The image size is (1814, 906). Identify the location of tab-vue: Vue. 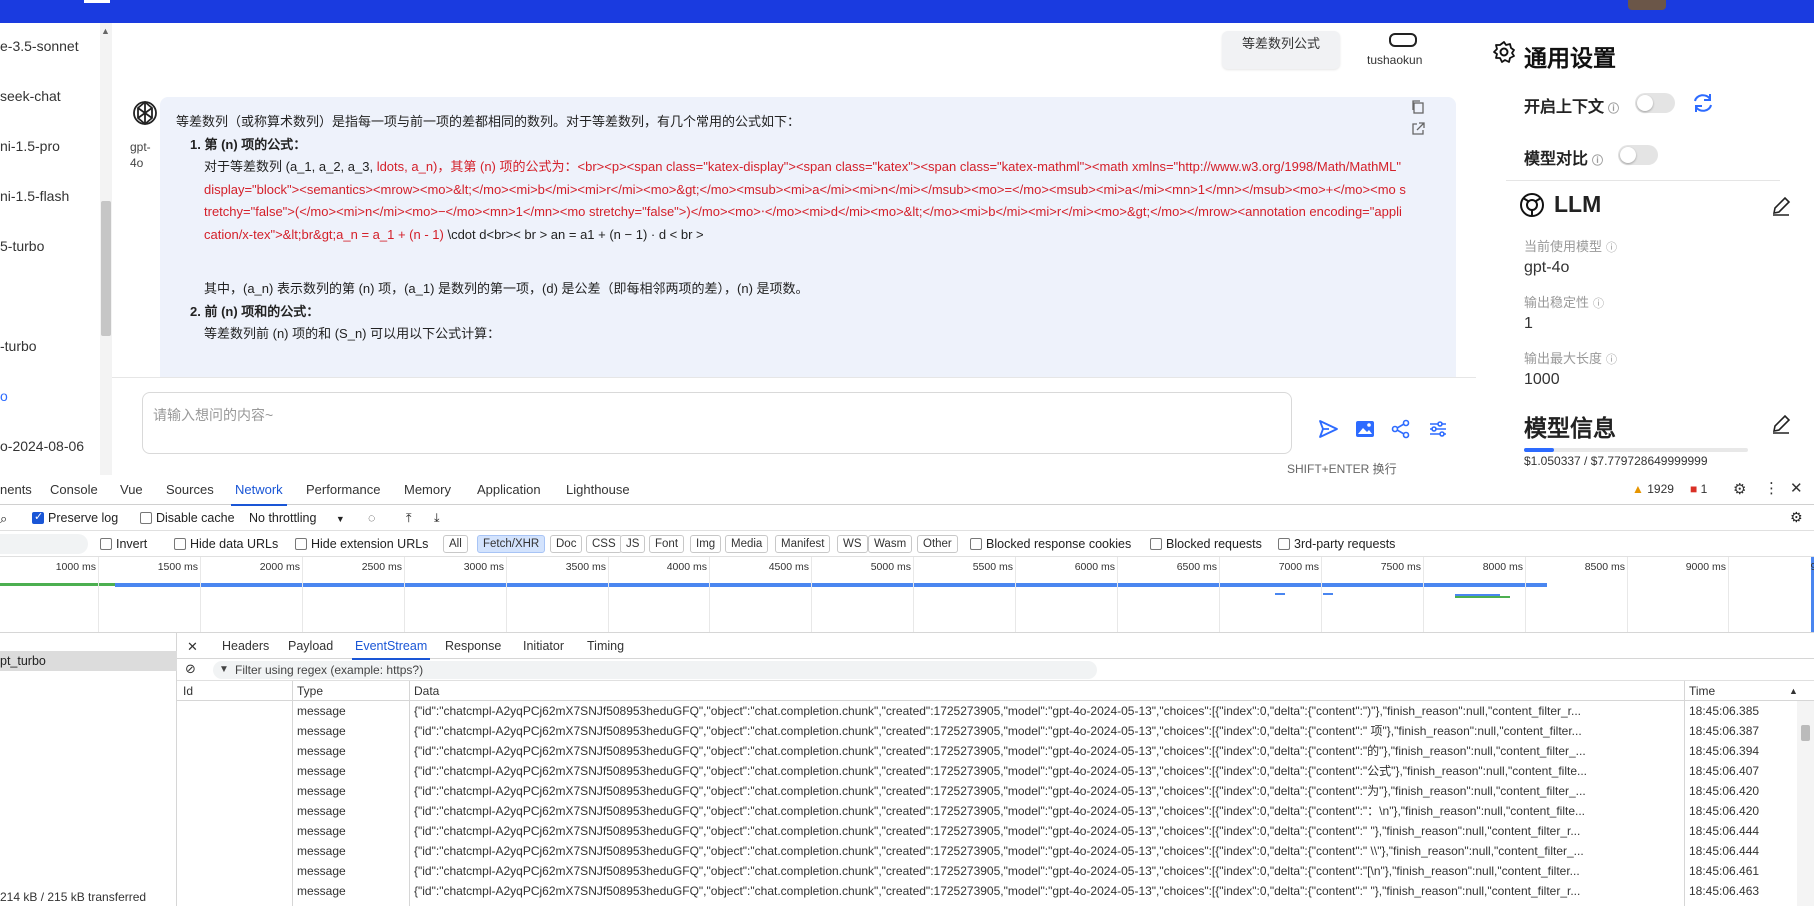
(131, 489).